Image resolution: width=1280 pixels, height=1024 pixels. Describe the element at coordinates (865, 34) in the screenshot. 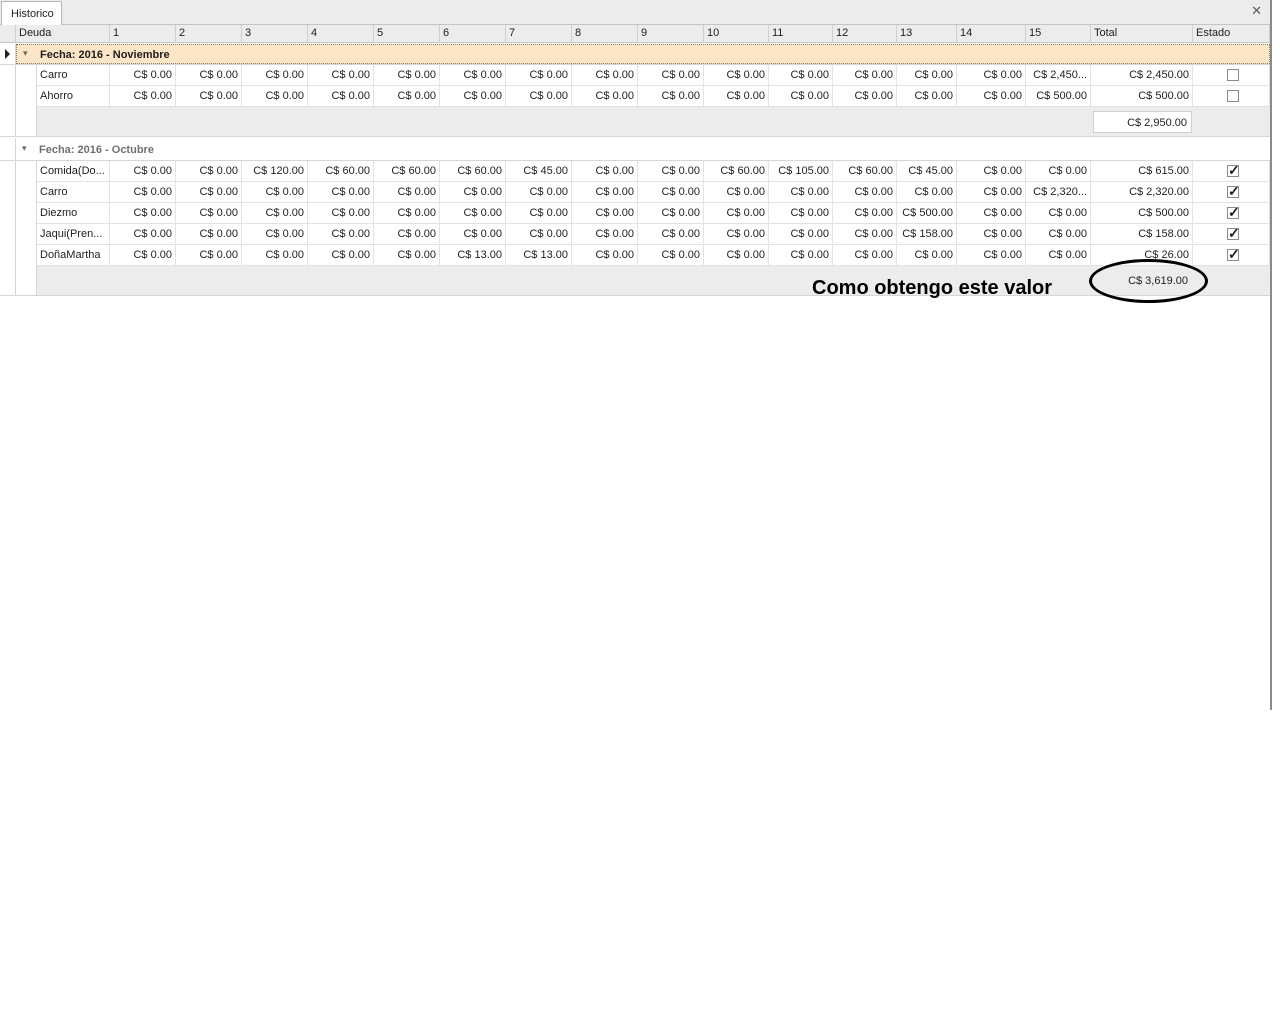

I see `column-header-day-12: 12` at that location.